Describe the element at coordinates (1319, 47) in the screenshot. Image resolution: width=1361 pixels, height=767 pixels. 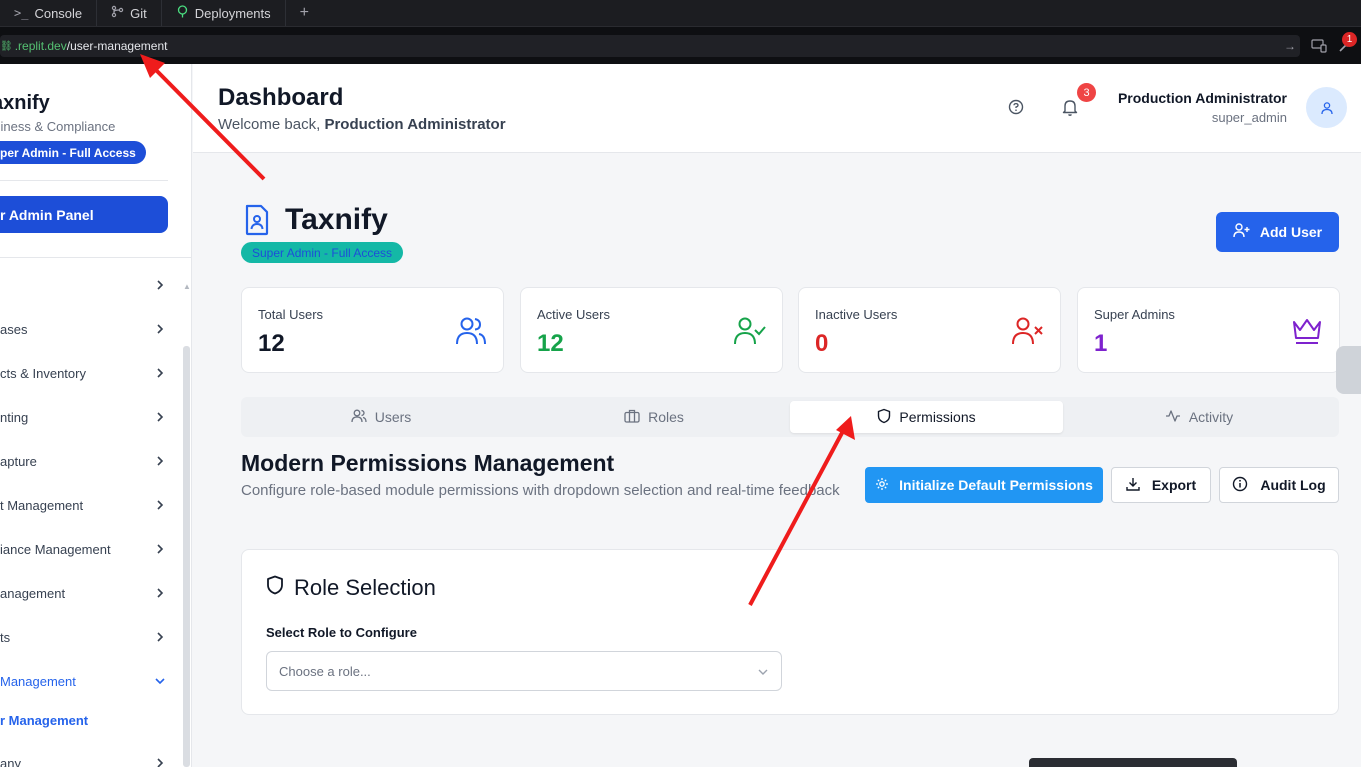
I see `devices-icon` at that location.